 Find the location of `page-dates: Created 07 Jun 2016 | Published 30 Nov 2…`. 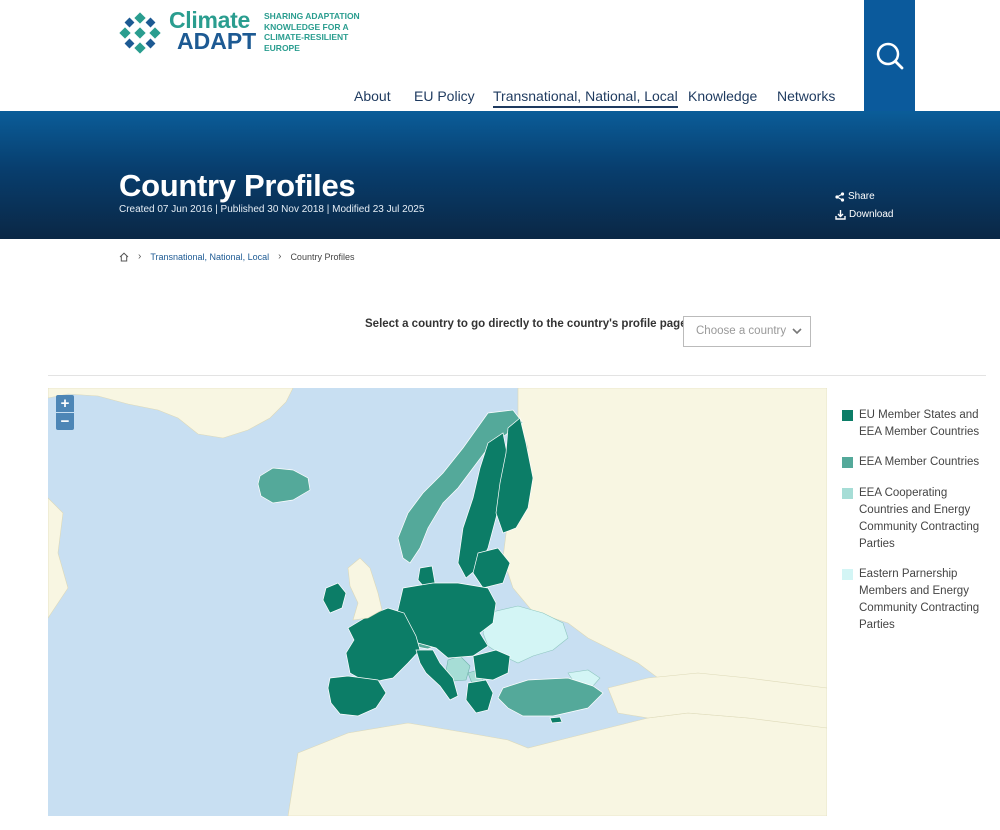

page-dates: Created 07 Jun 2016 | Published 30 Nov 2… is located at coordinates (272, 209).